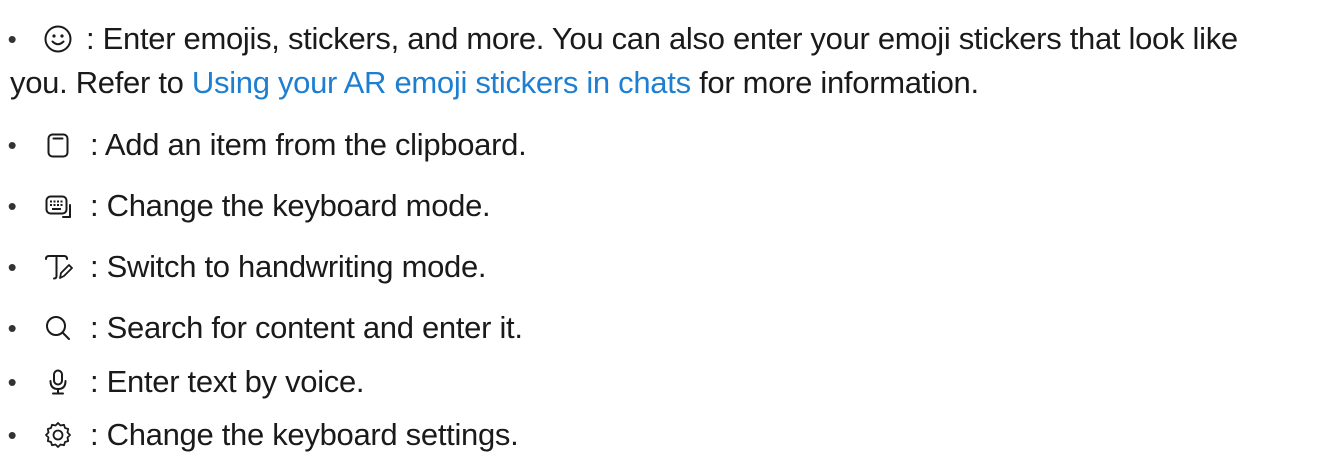  Describe the element at coordinates (657, 206) in the screenshot. I see `list-item-keyboard-mode: • : Change the keyboard mode.` at that location.